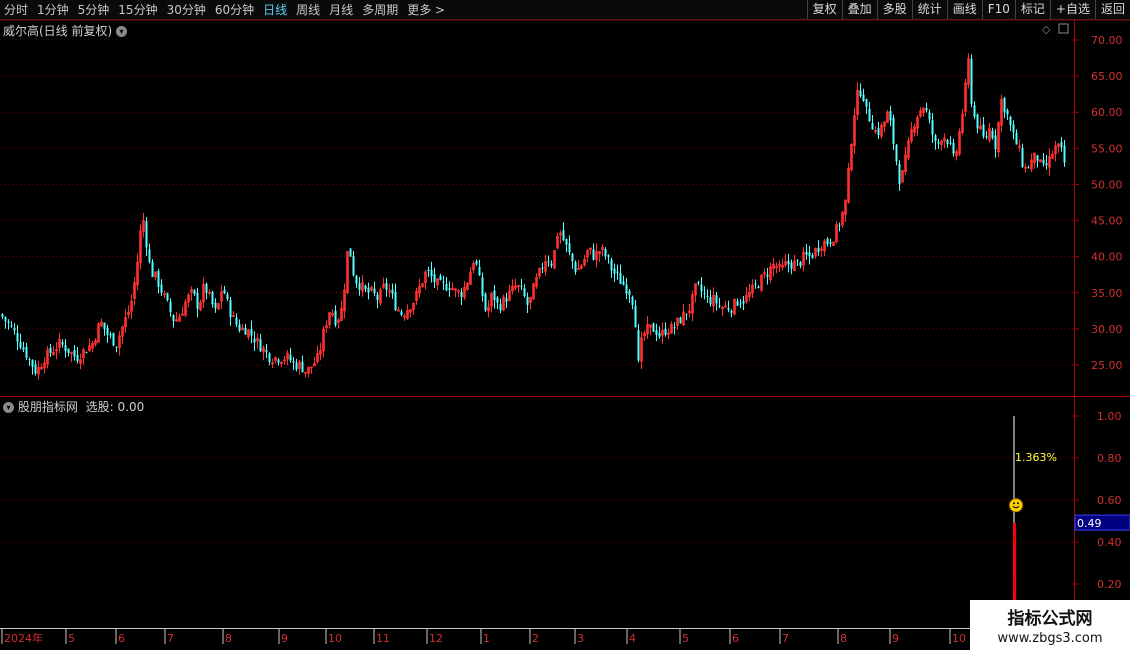  What do you see at coordinates (1063, 28) in the screenshot?
I see `maximize-icon` at bounding box center [1063, 28].